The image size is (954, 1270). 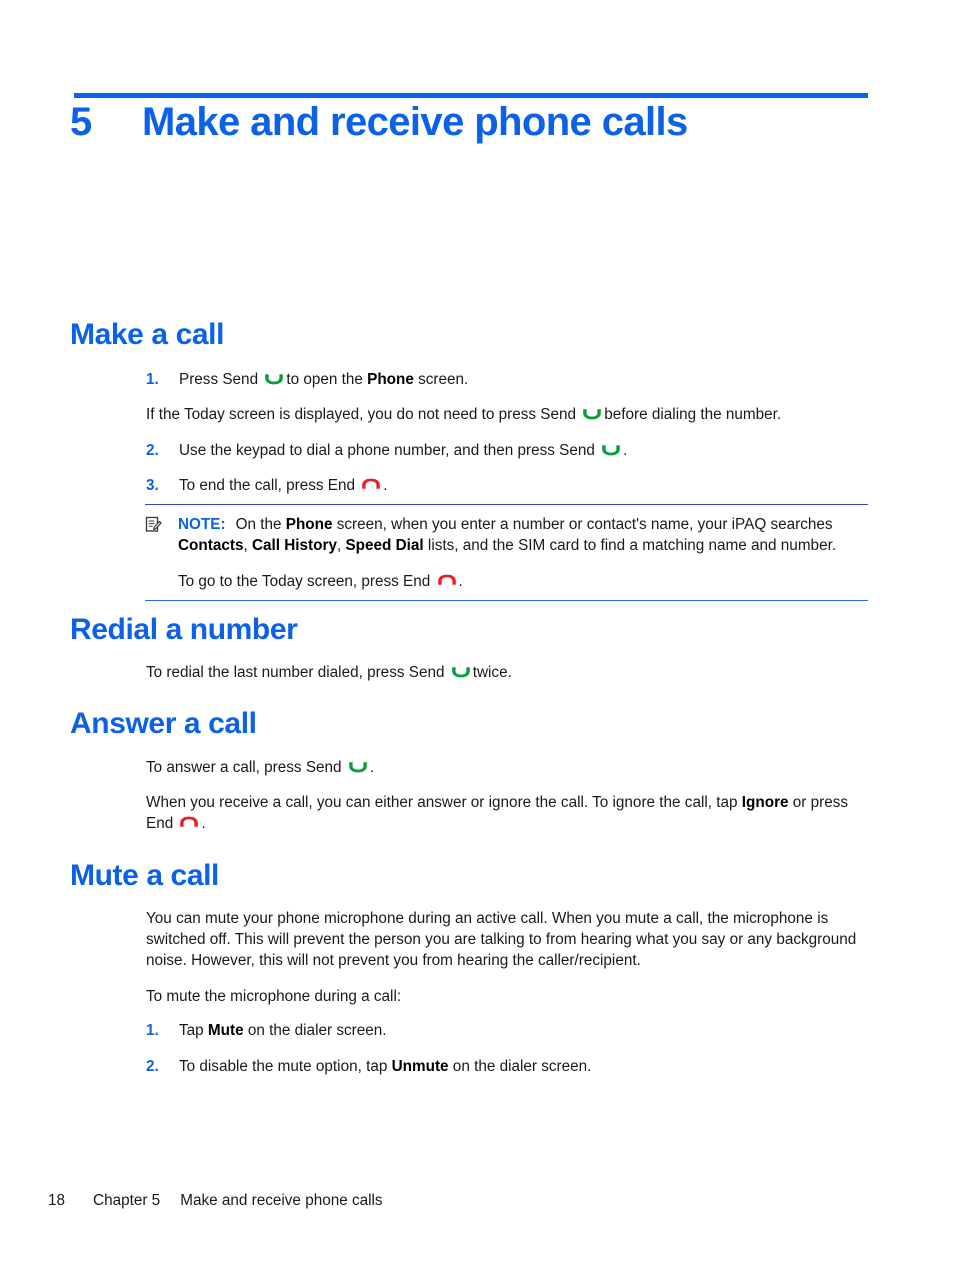 What do you see at coordinates (127, 1200) in the screenshot?
I see `footer-chapter-label: Chapter 5` at bounding box center [127, 1200].